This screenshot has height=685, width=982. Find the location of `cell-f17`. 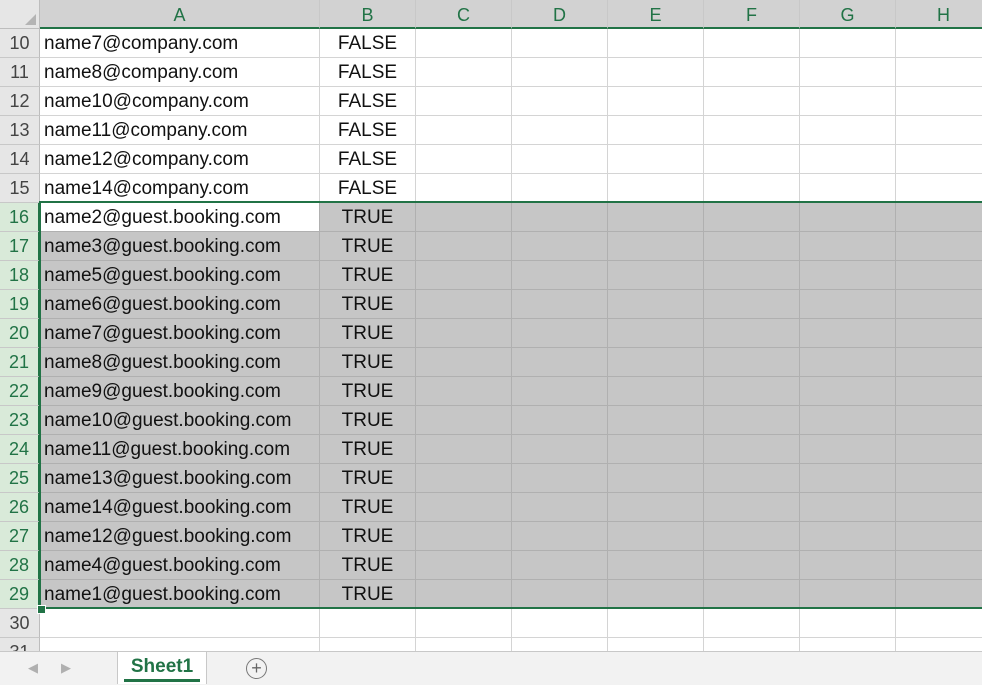

cell-f17 is located at coordinates (752, 246).